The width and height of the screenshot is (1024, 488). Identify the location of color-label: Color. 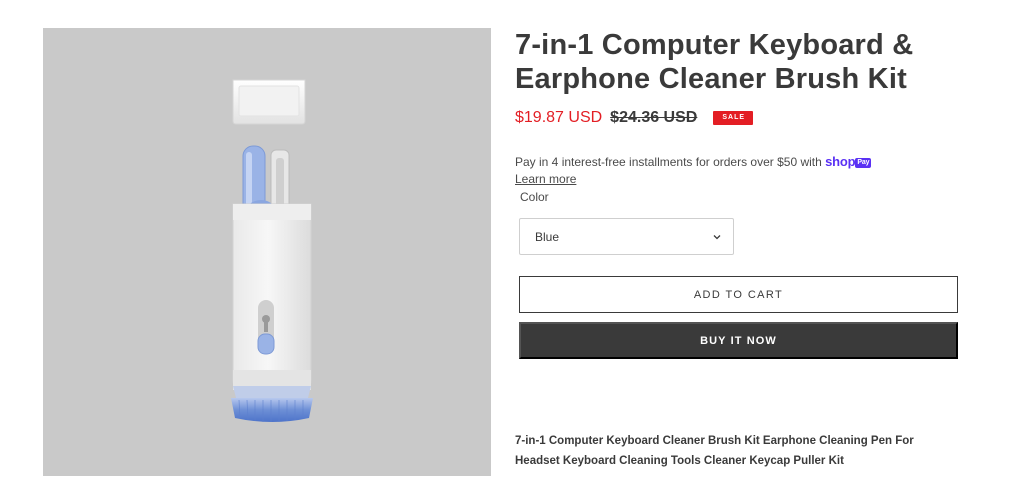
(534, 197).